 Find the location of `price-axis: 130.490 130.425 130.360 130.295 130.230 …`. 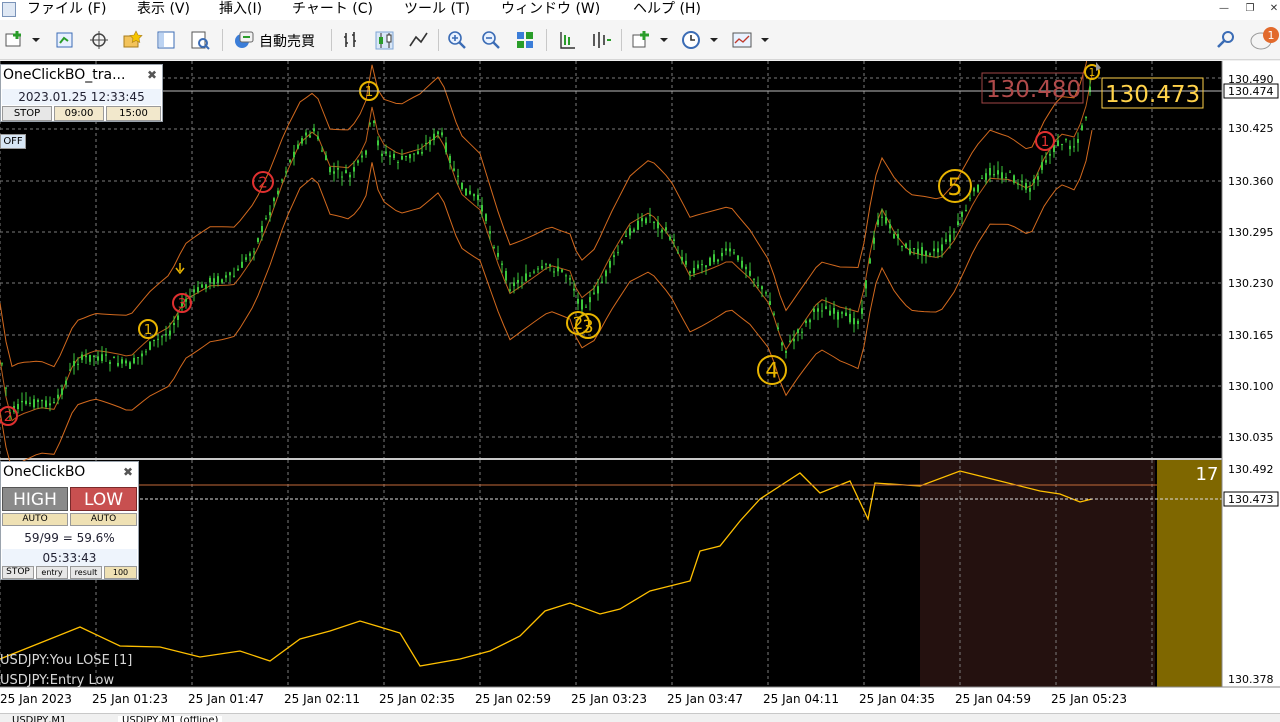

price-axis: 130.490 130.425 130.360 130.295 130.230 … is located at coordinates (1250, 374).